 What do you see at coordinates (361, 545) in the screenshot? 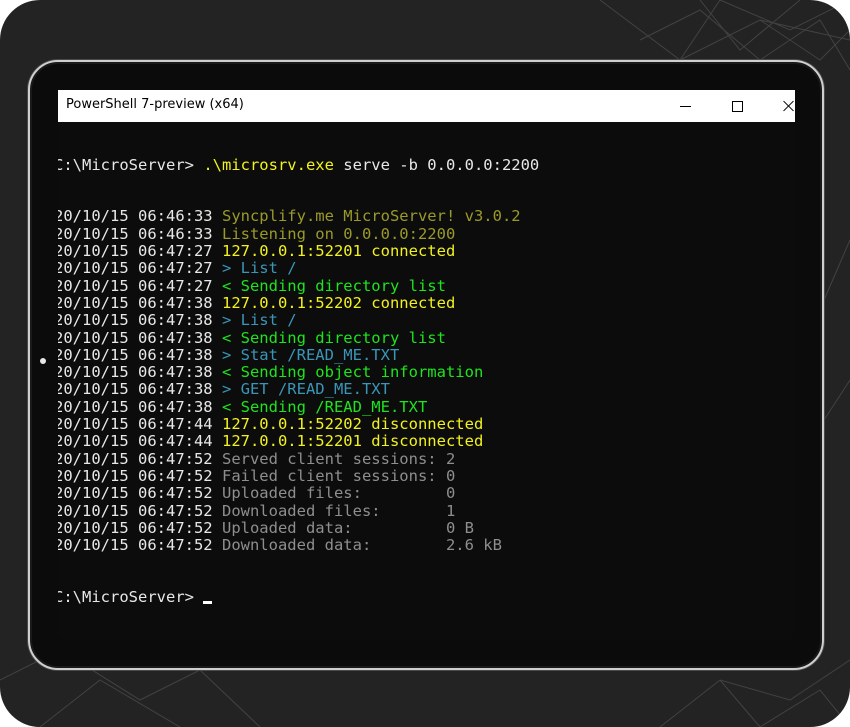
I see `log-message: Downloaded data: 2.6 kB` at bounding box center [361, 545].